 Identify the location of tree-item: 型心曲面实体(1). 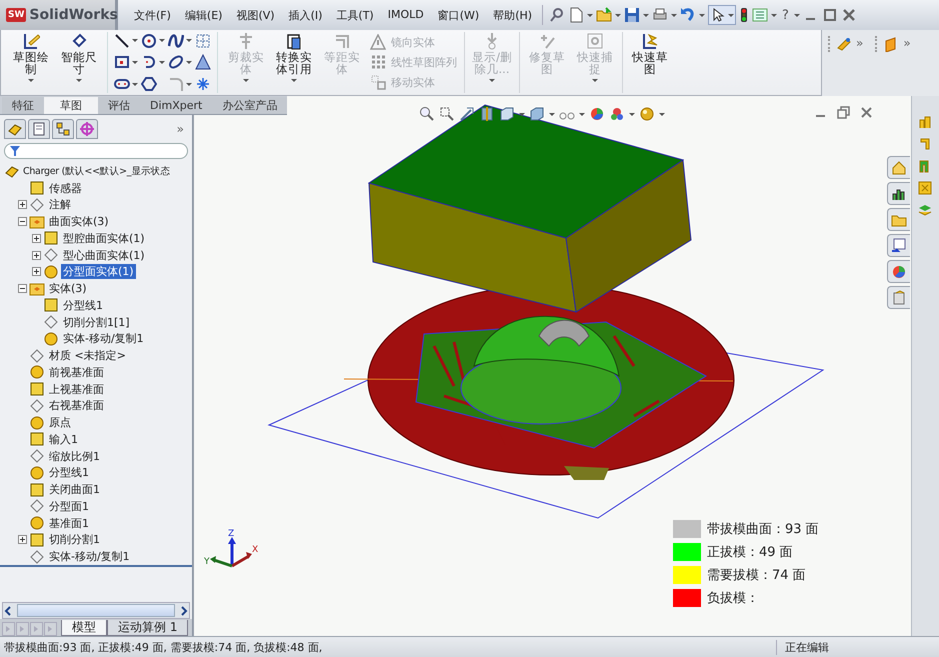
(104, 255).